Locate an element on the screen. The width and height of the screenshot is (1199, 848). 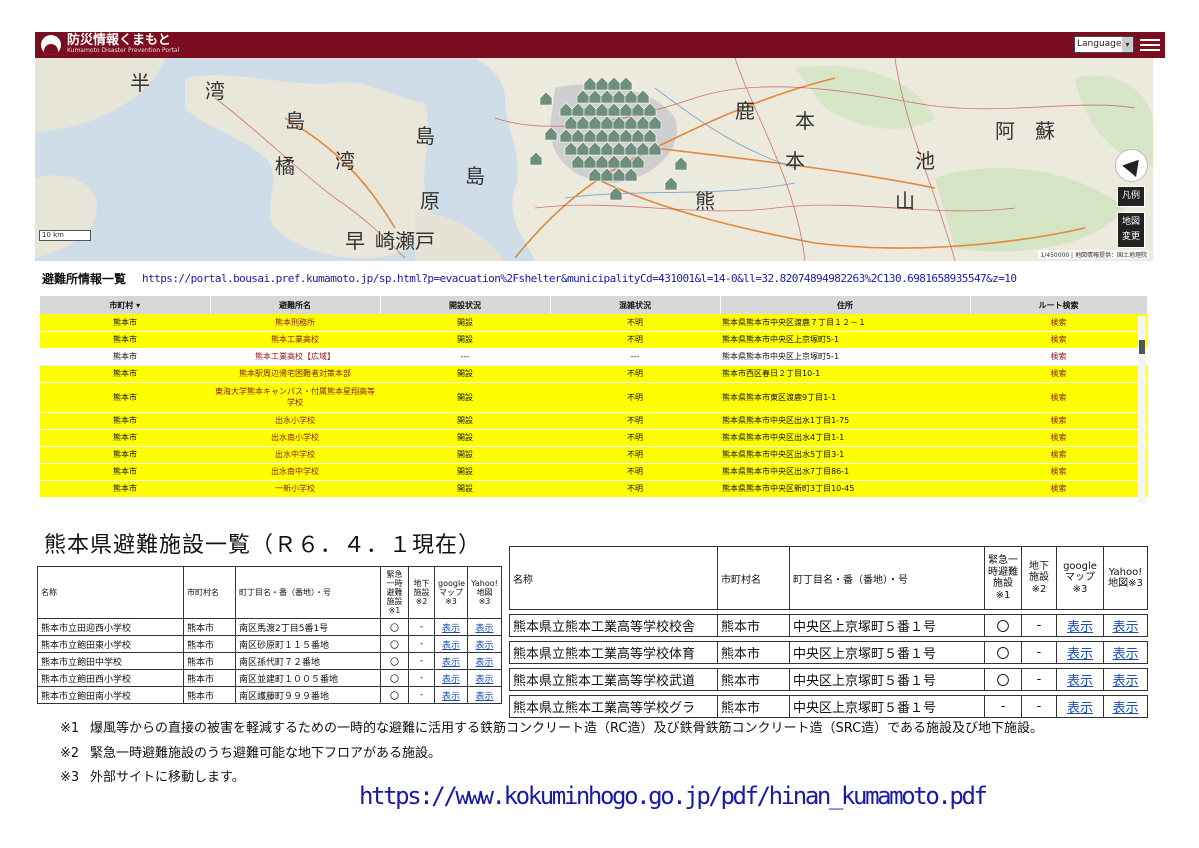
legend-button: 凡例 is located at coordinates (1131, 196).